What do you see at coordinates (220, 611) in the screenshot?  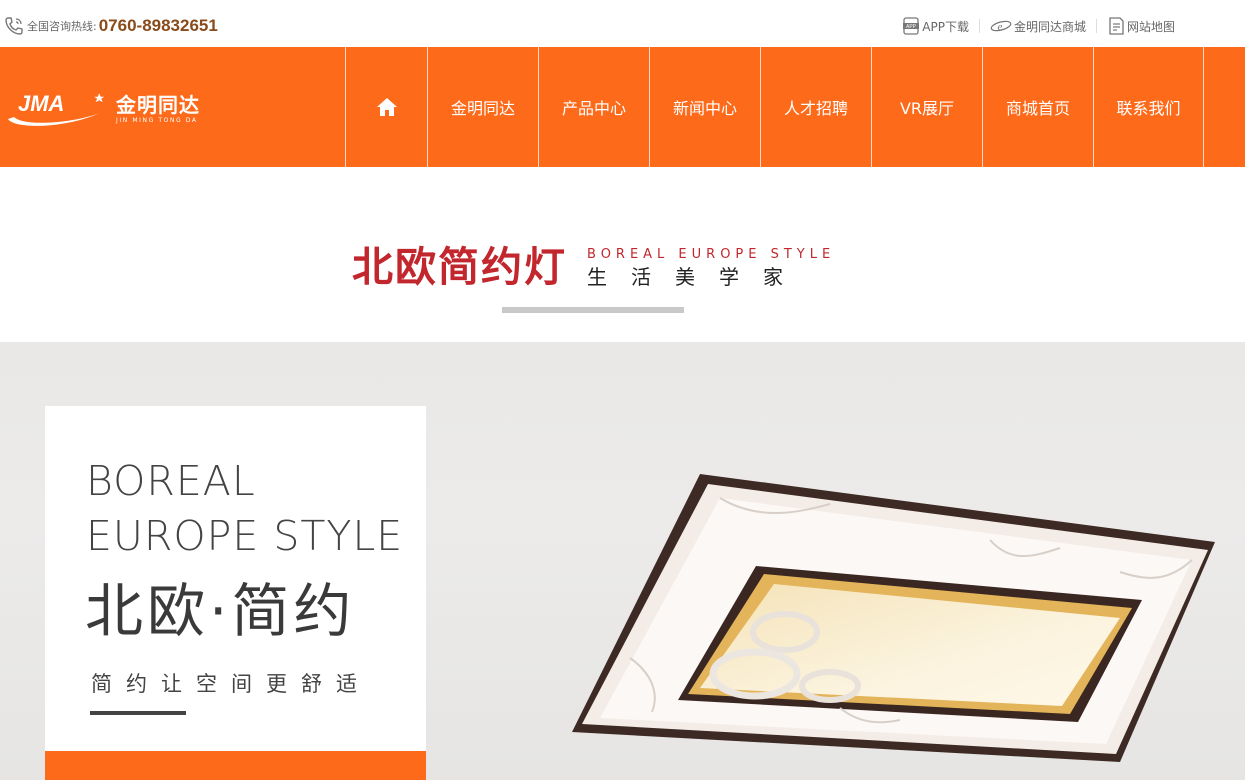 I see `banner-cn-title: 北欧·简约` at bounding box center [220, 611].